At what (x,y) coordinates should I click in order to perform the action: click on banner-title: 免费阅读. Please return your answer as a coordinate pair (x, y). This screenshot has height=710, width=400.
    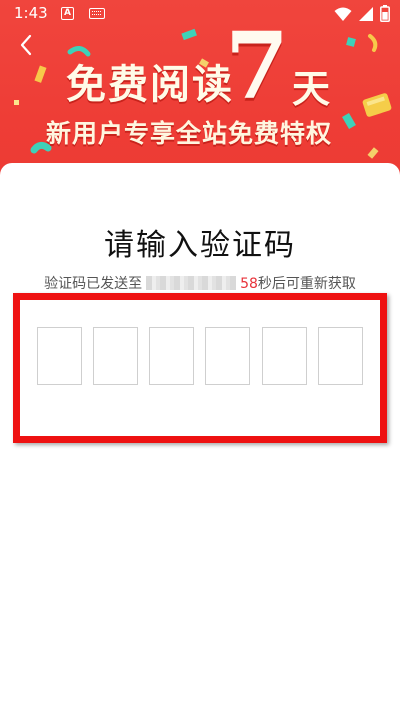
    Looking at the image, I should click on (150, 85).